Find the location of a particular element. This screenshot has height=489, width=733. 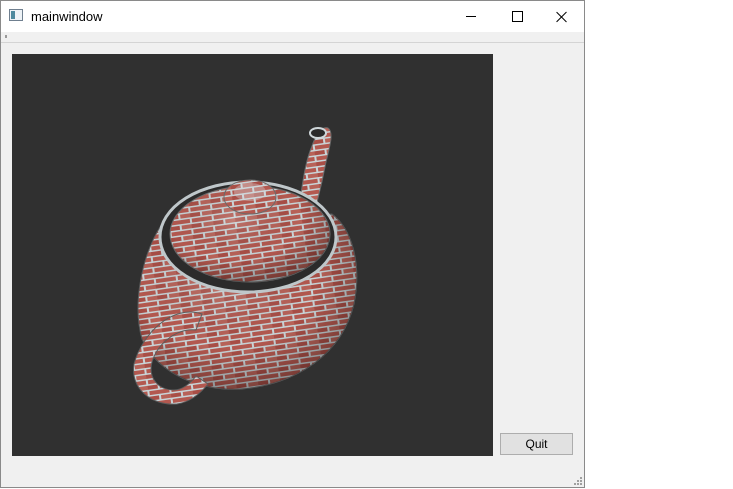

minimize-button is located at coordinates (471, 16).